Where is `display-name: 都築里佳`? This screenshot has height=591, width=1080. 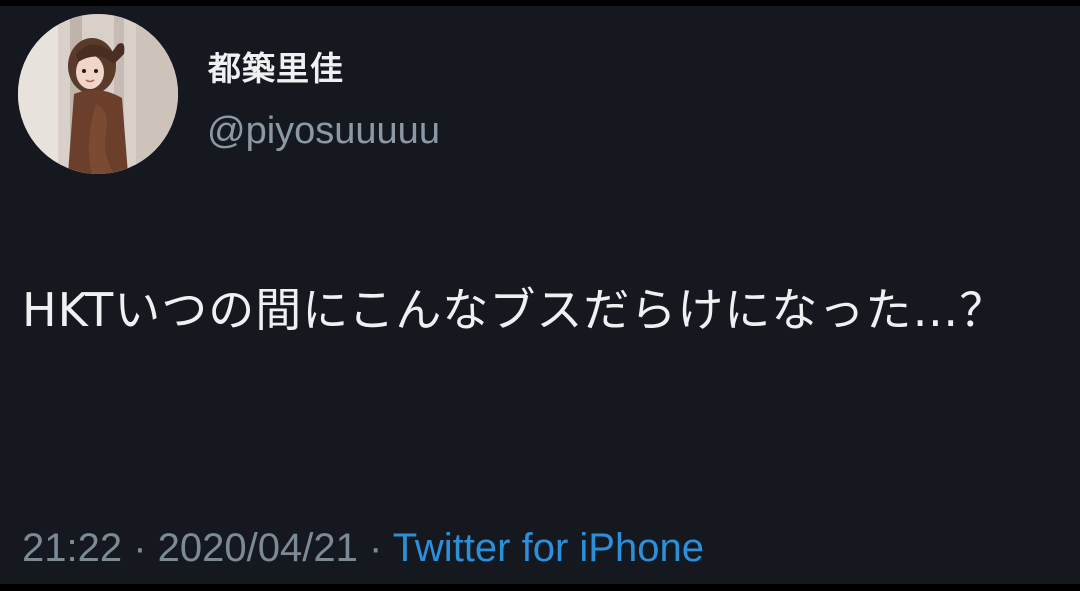
display-name: 都築里佳 is located at coordinates (276, 66).